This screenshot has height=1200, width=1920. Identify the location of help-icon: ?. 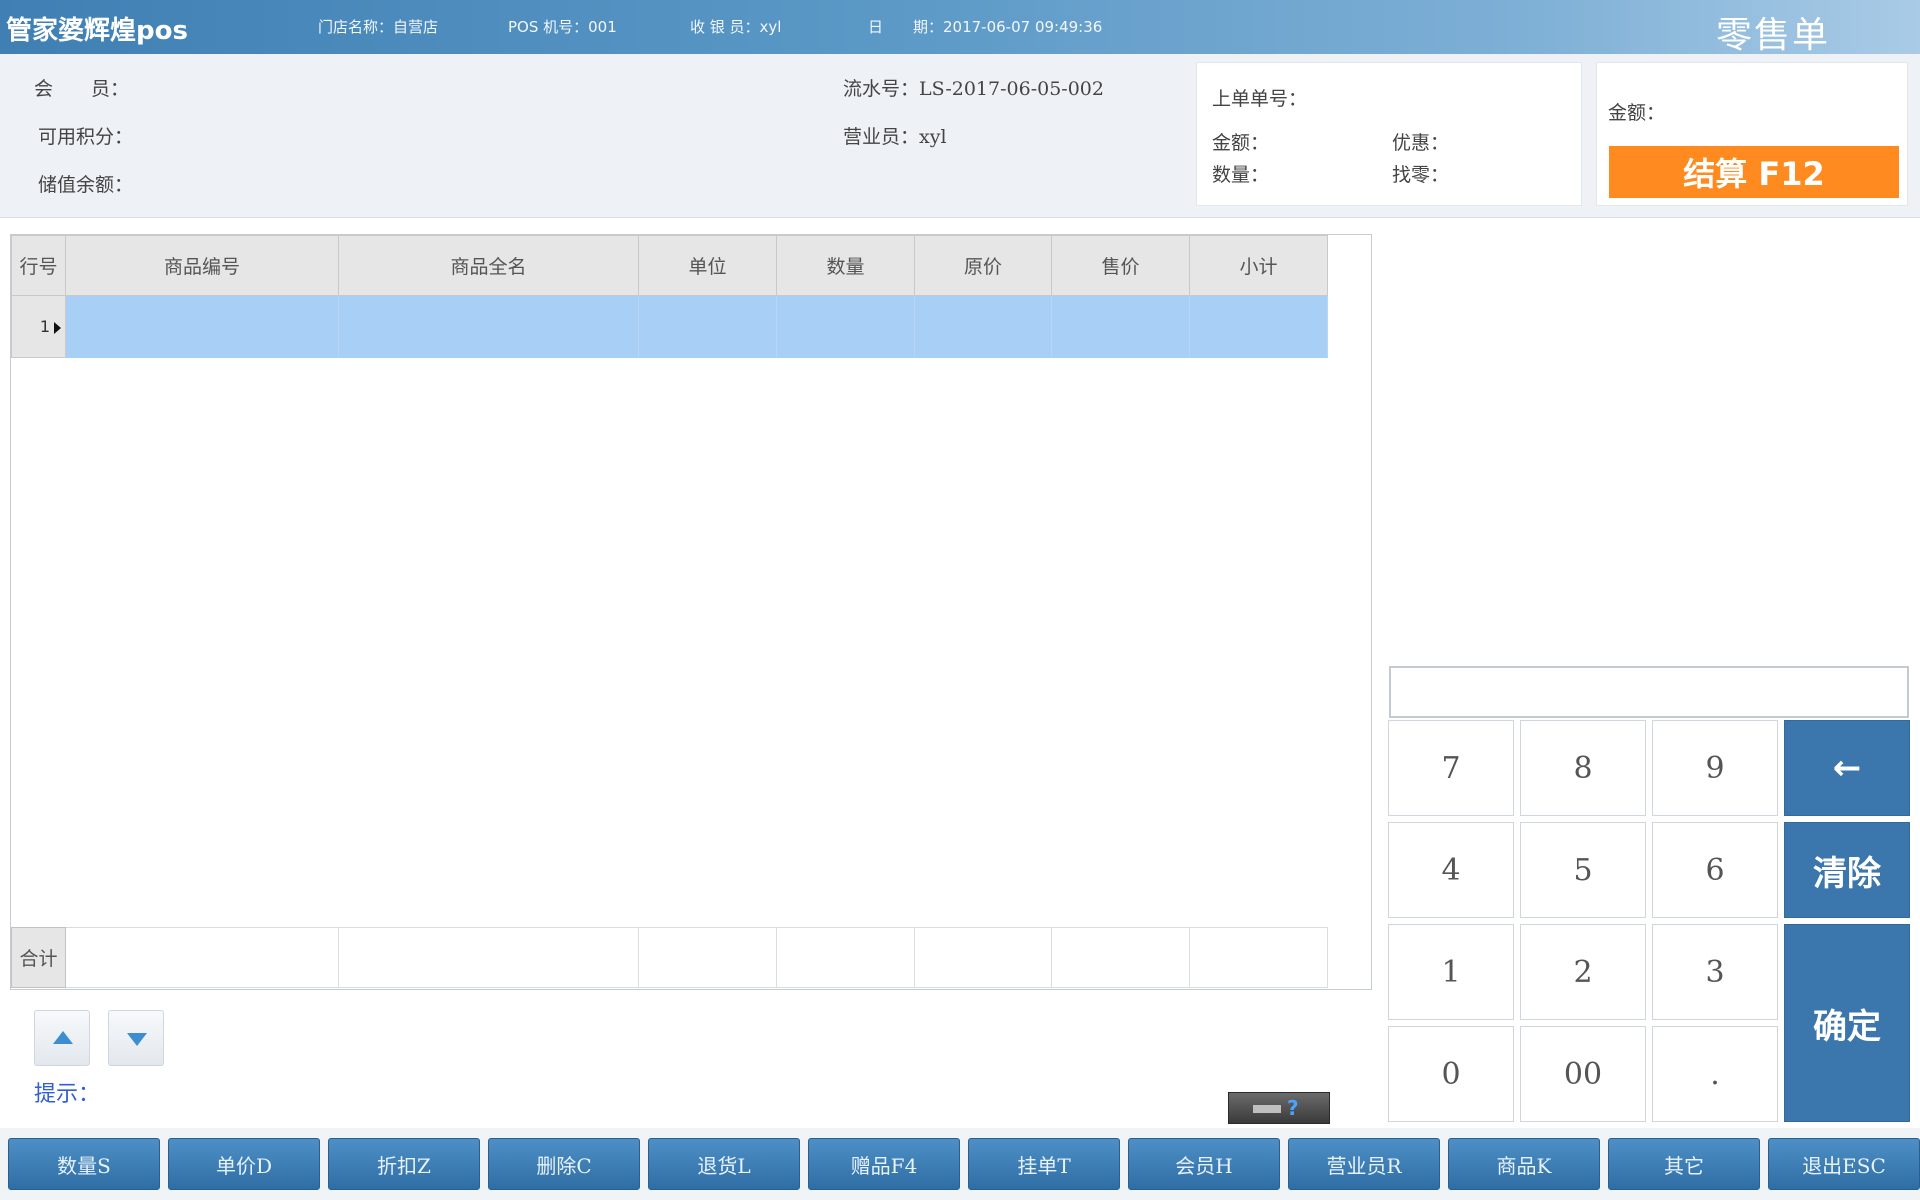
(1293, 1108).